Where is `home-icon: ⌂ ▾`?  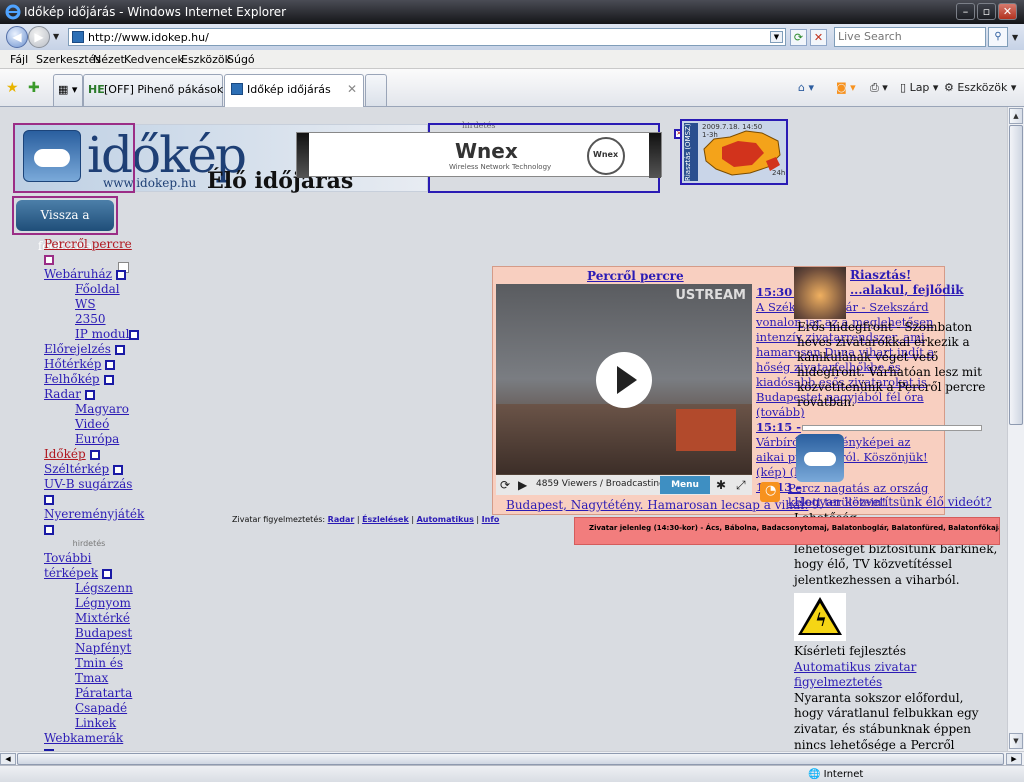 home-icon: ⌂ ▾ is located at coordinates (806, 87).